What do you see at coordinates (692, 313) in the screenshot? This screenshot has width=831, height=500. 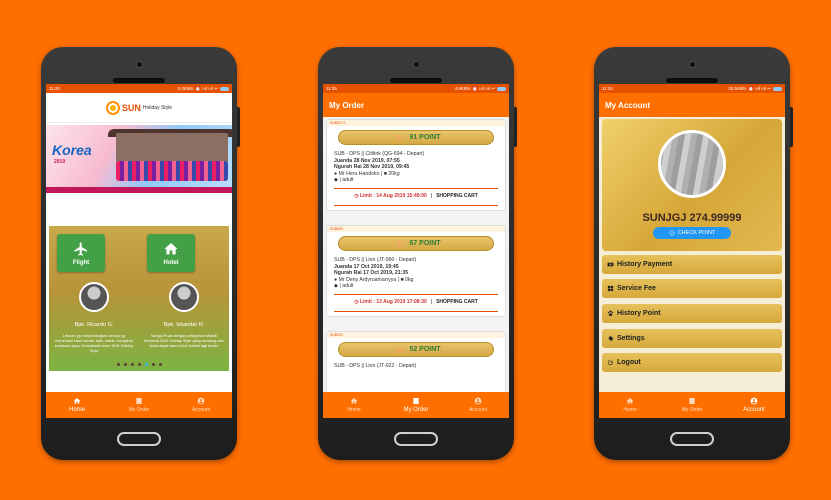 I see `menu-history-point: History Point` at bounding box center [692, 313].